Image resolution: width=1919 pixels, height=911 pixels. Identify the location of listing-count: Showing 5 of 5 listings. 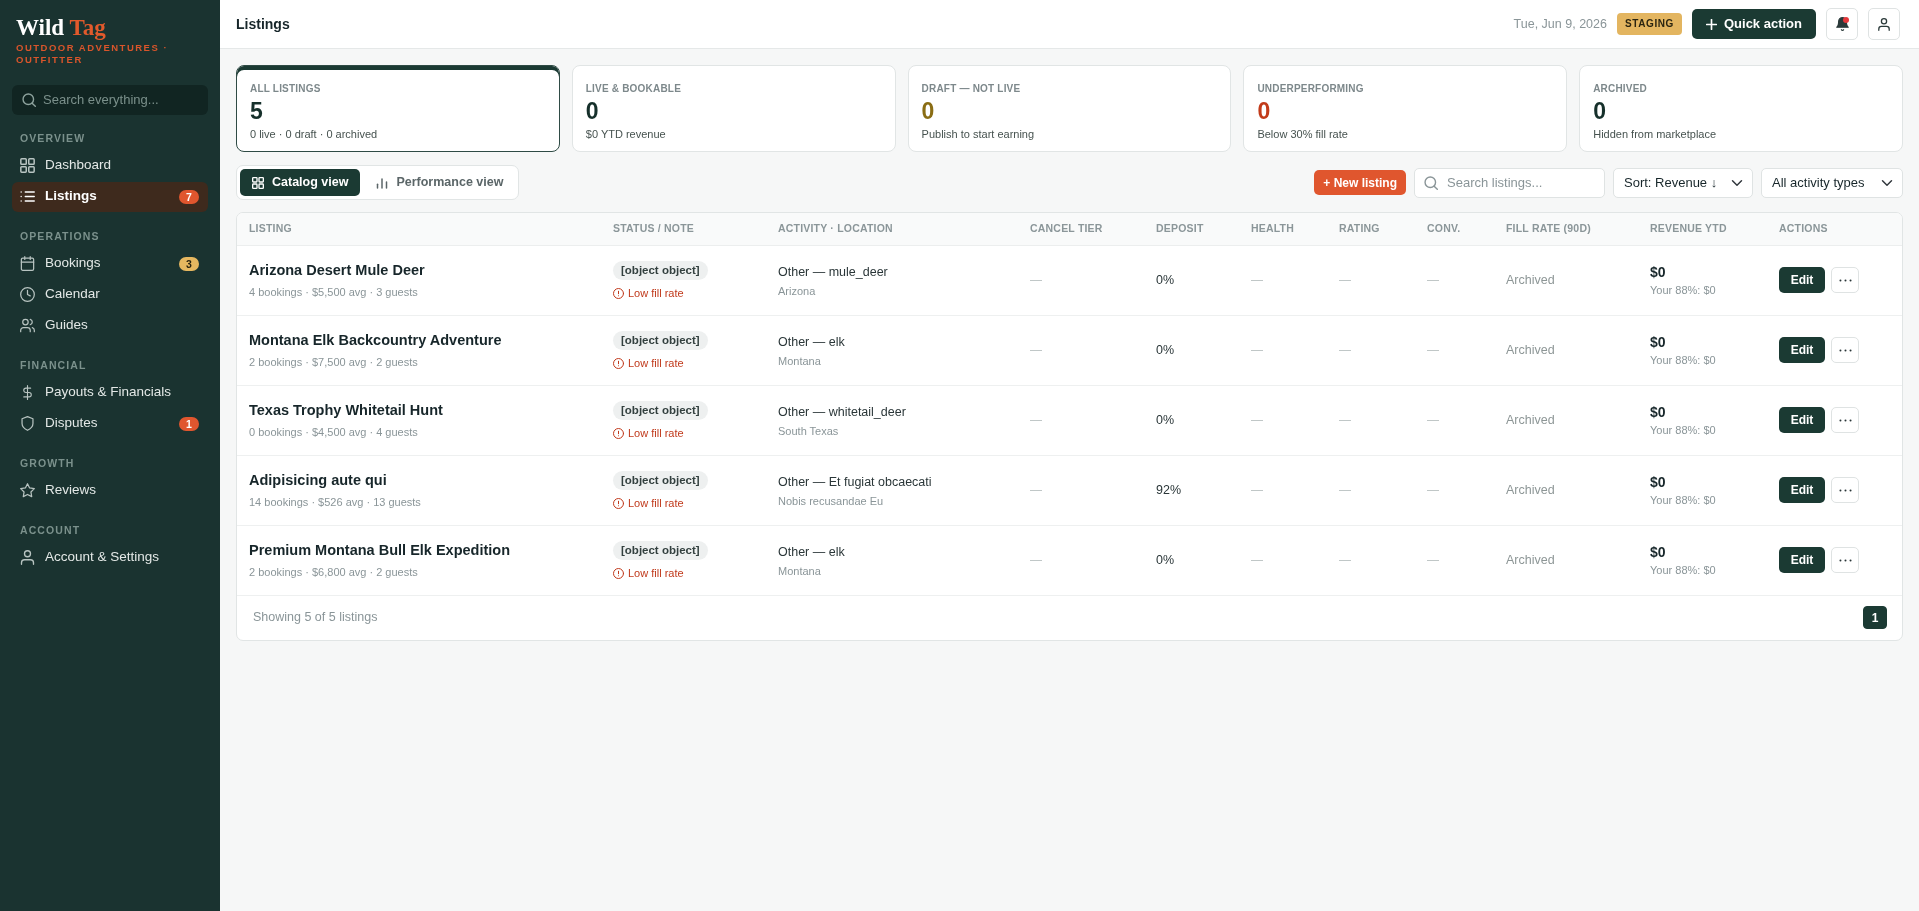
(315, 618).